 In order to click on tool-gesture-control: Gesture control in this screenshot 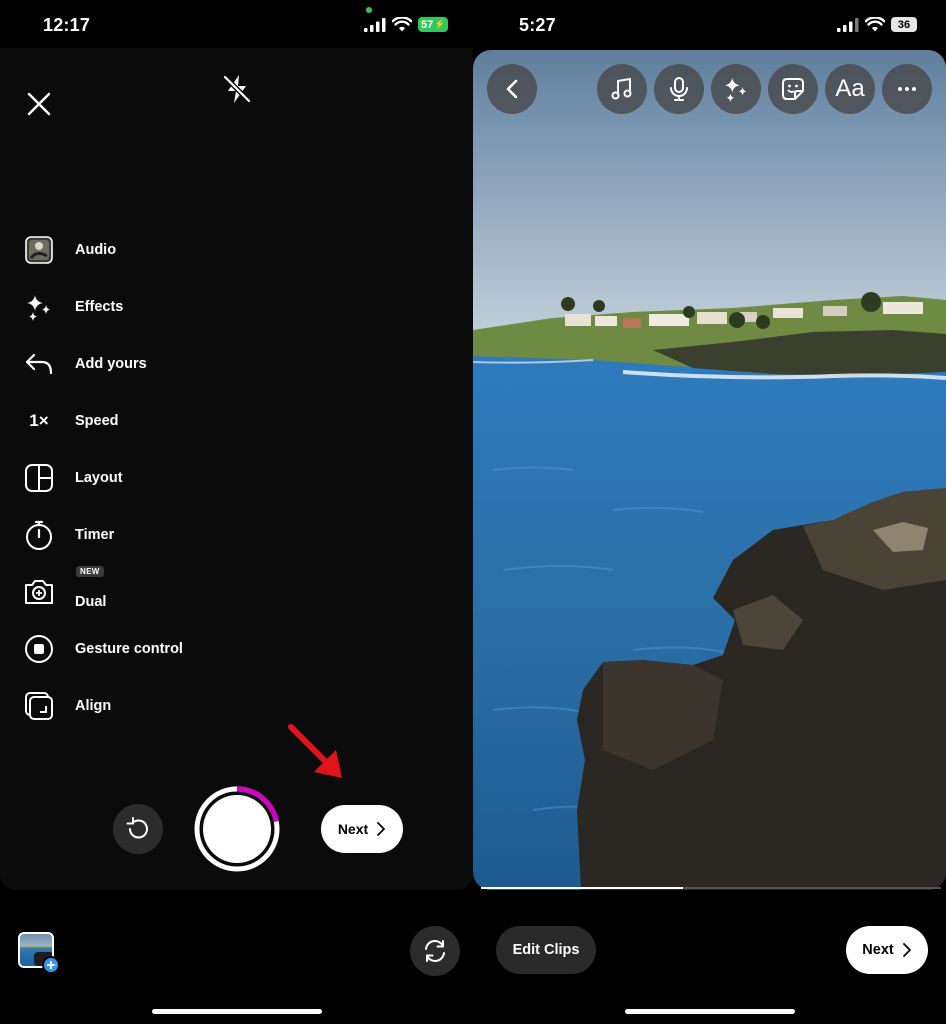, I will do `click(122, 649)`.